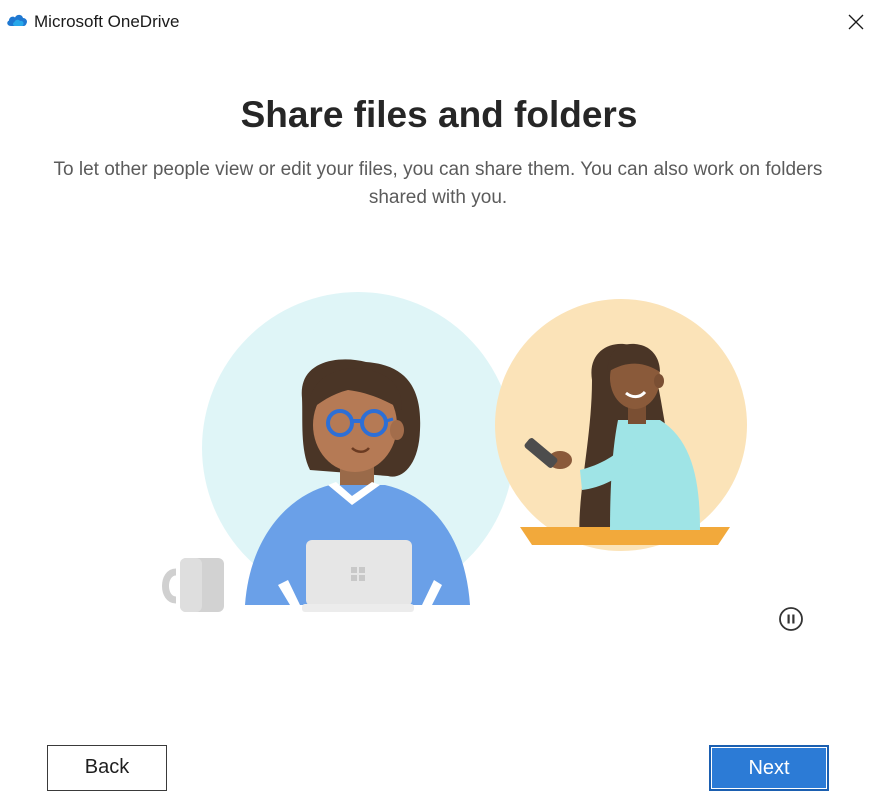  I want to click on window-title: Microsoft OneDrive, so click(107, 21).